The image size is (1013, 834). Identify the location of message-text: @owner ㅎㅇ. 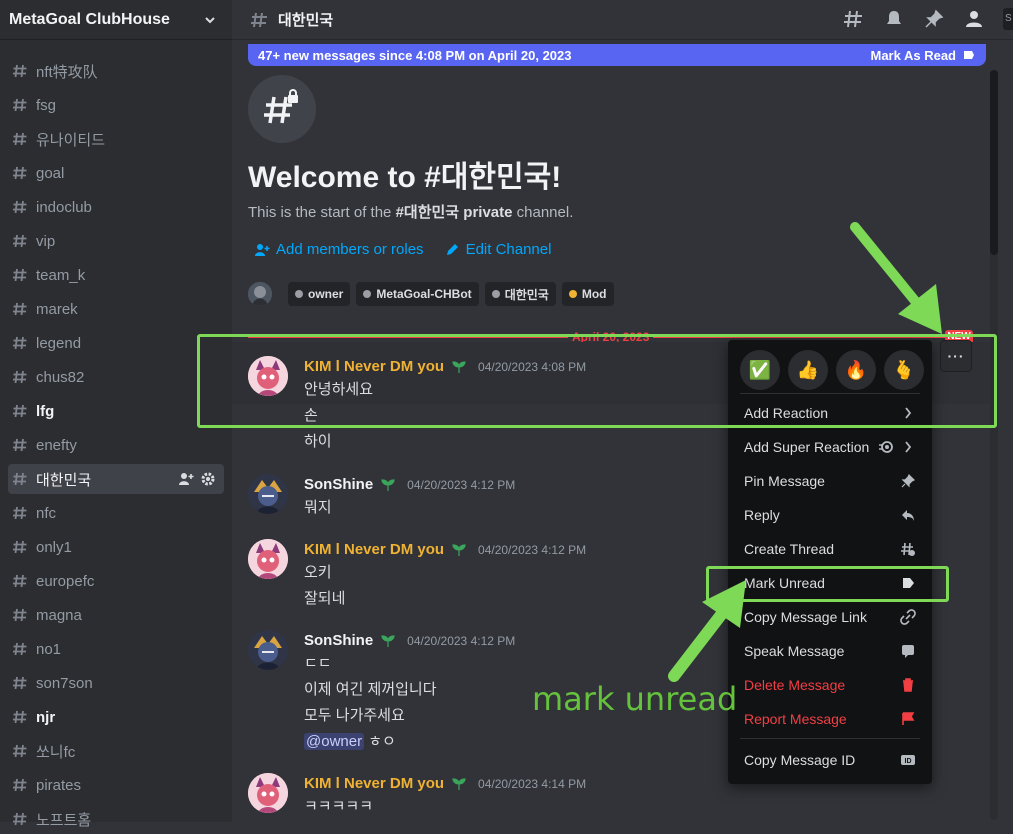
(350, 740).